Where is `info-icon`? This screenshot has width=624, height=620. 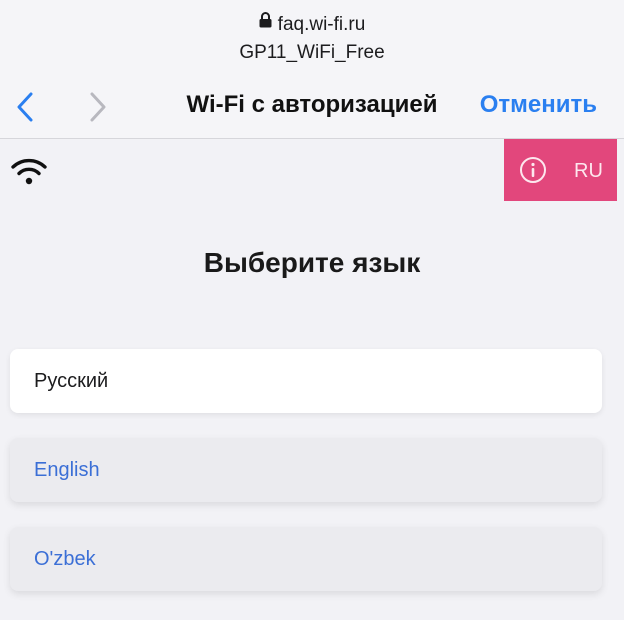 info-icon is located at coordinates (533, 170).